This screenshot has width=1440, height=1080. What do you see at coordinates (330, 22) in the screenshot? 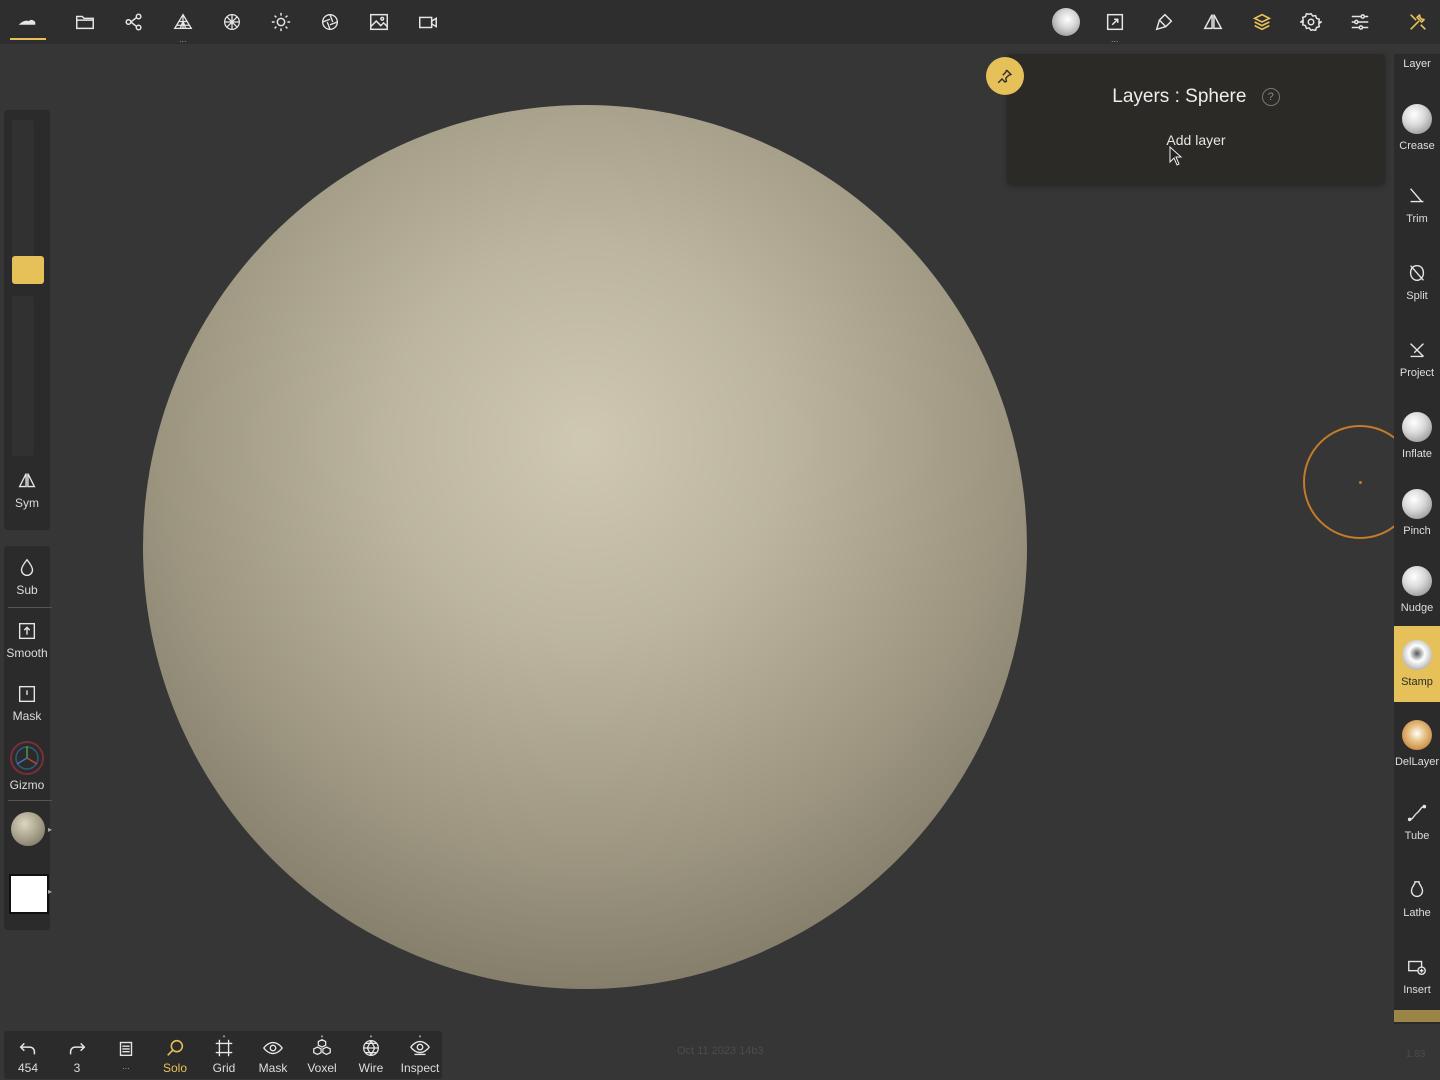
I see `render-shading-icon` at bounding box center [330, 22].